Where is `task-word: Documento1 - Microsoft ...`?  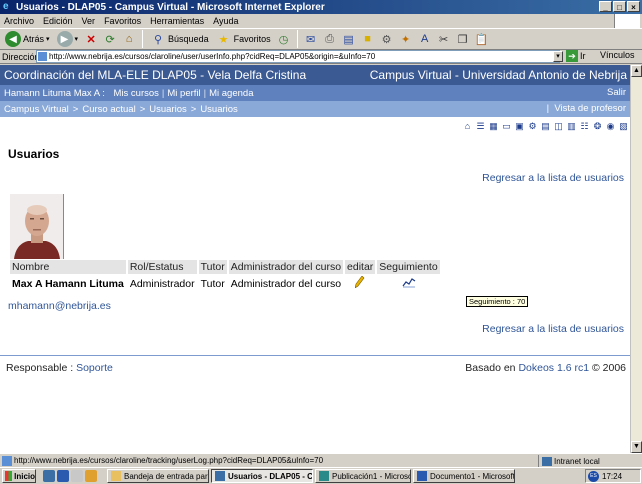
task-word: Documento1 - Microsoft ... is located at coordinates (464, 476).